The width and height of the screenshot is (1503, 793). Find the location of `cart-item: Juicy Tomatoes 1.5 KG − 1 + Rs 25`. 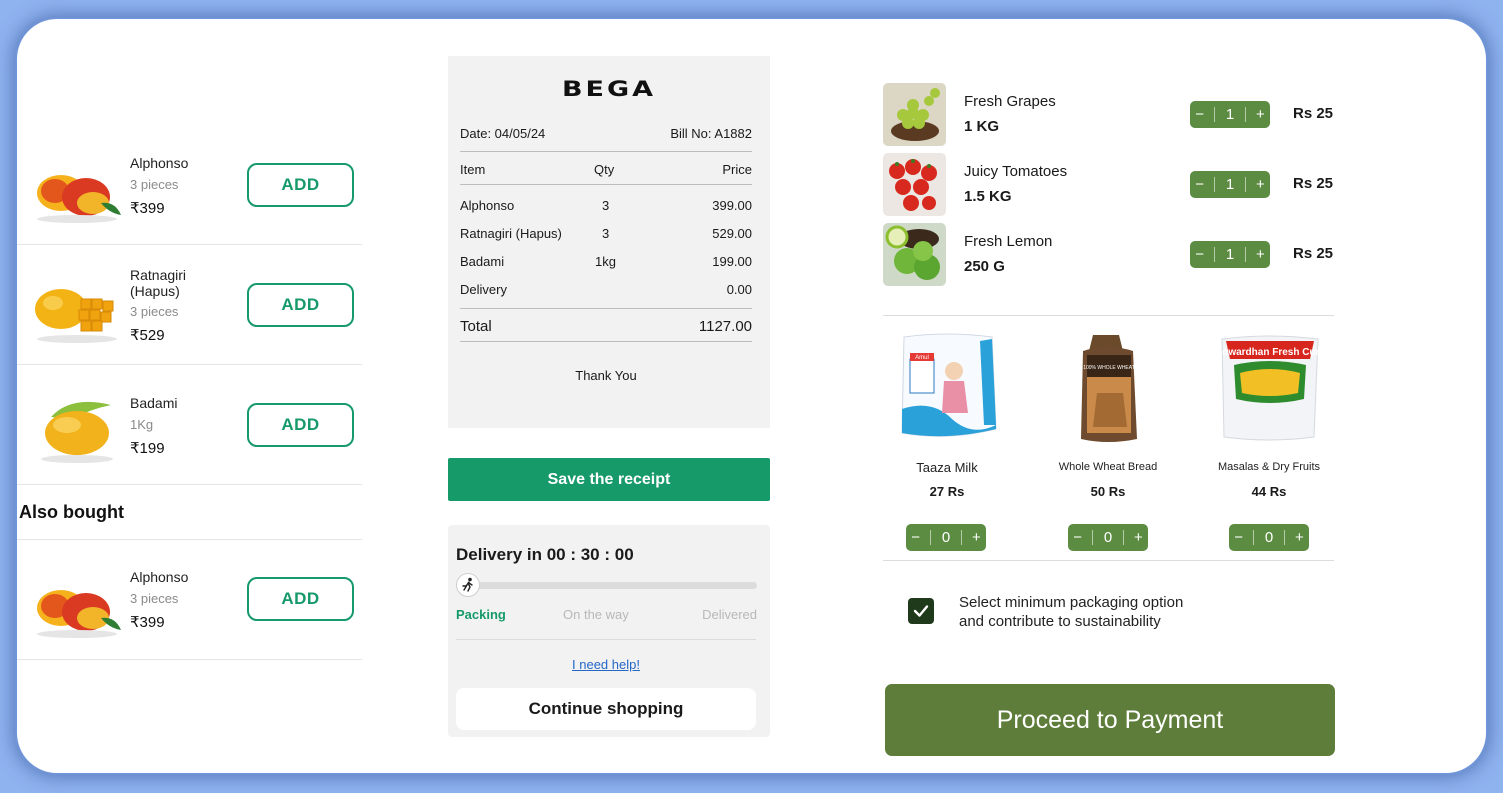

cart-item: Juicy Tomatoes 1.5 KG − 1 + Rs 25 is located at coordinates (1110, 185).